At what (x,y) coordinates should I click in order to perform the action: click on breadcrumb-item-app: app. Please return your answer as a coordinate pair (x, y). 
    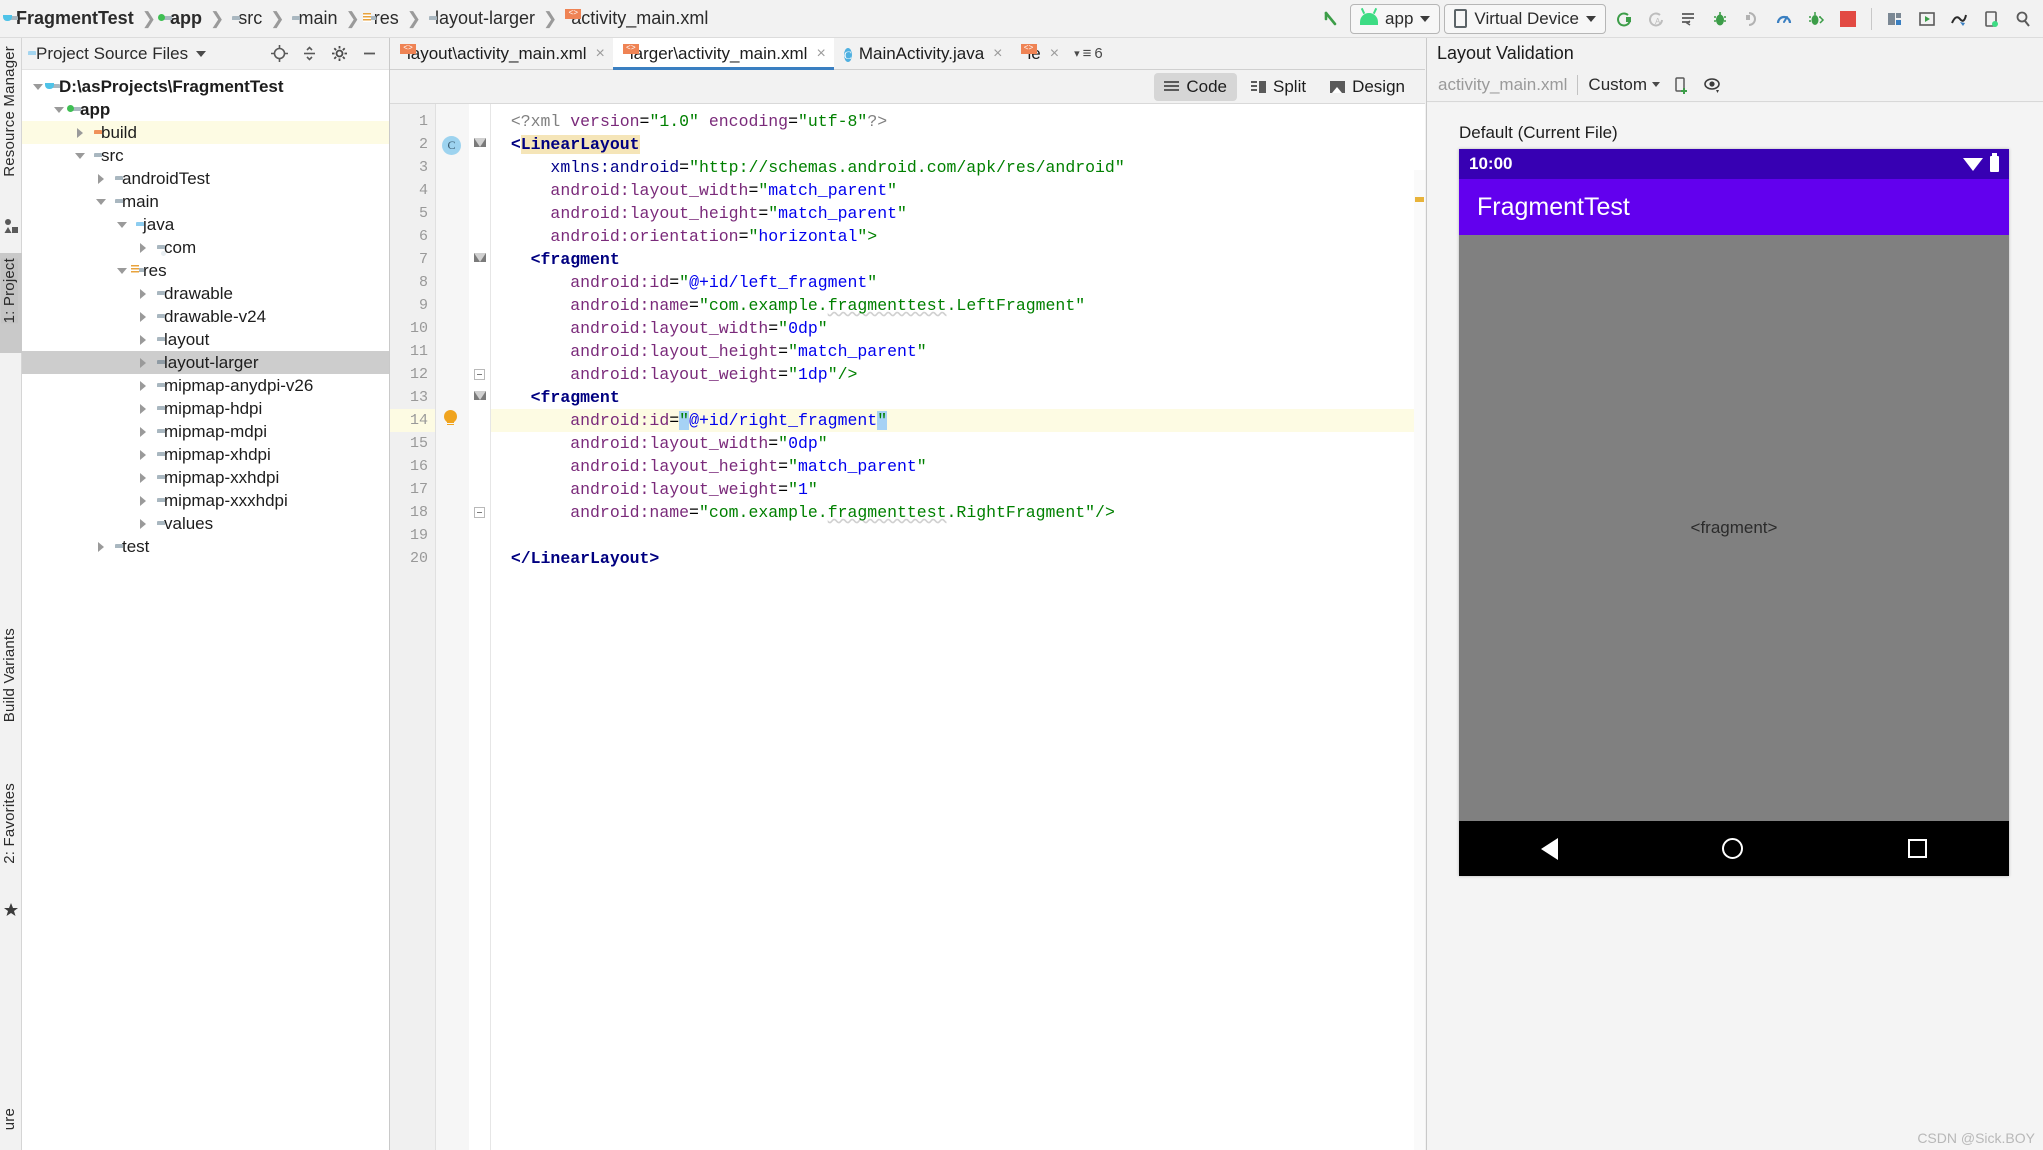
    Looking at the image, I should click on (180, 18).